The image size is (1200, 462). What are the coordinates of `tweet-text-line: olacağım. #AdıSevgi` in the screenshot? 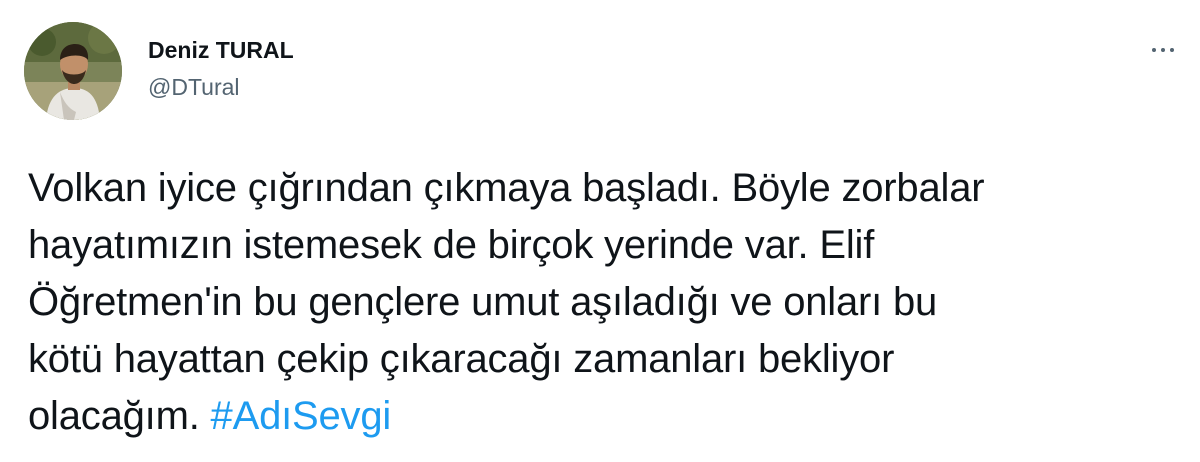 It's located at (603, 416).